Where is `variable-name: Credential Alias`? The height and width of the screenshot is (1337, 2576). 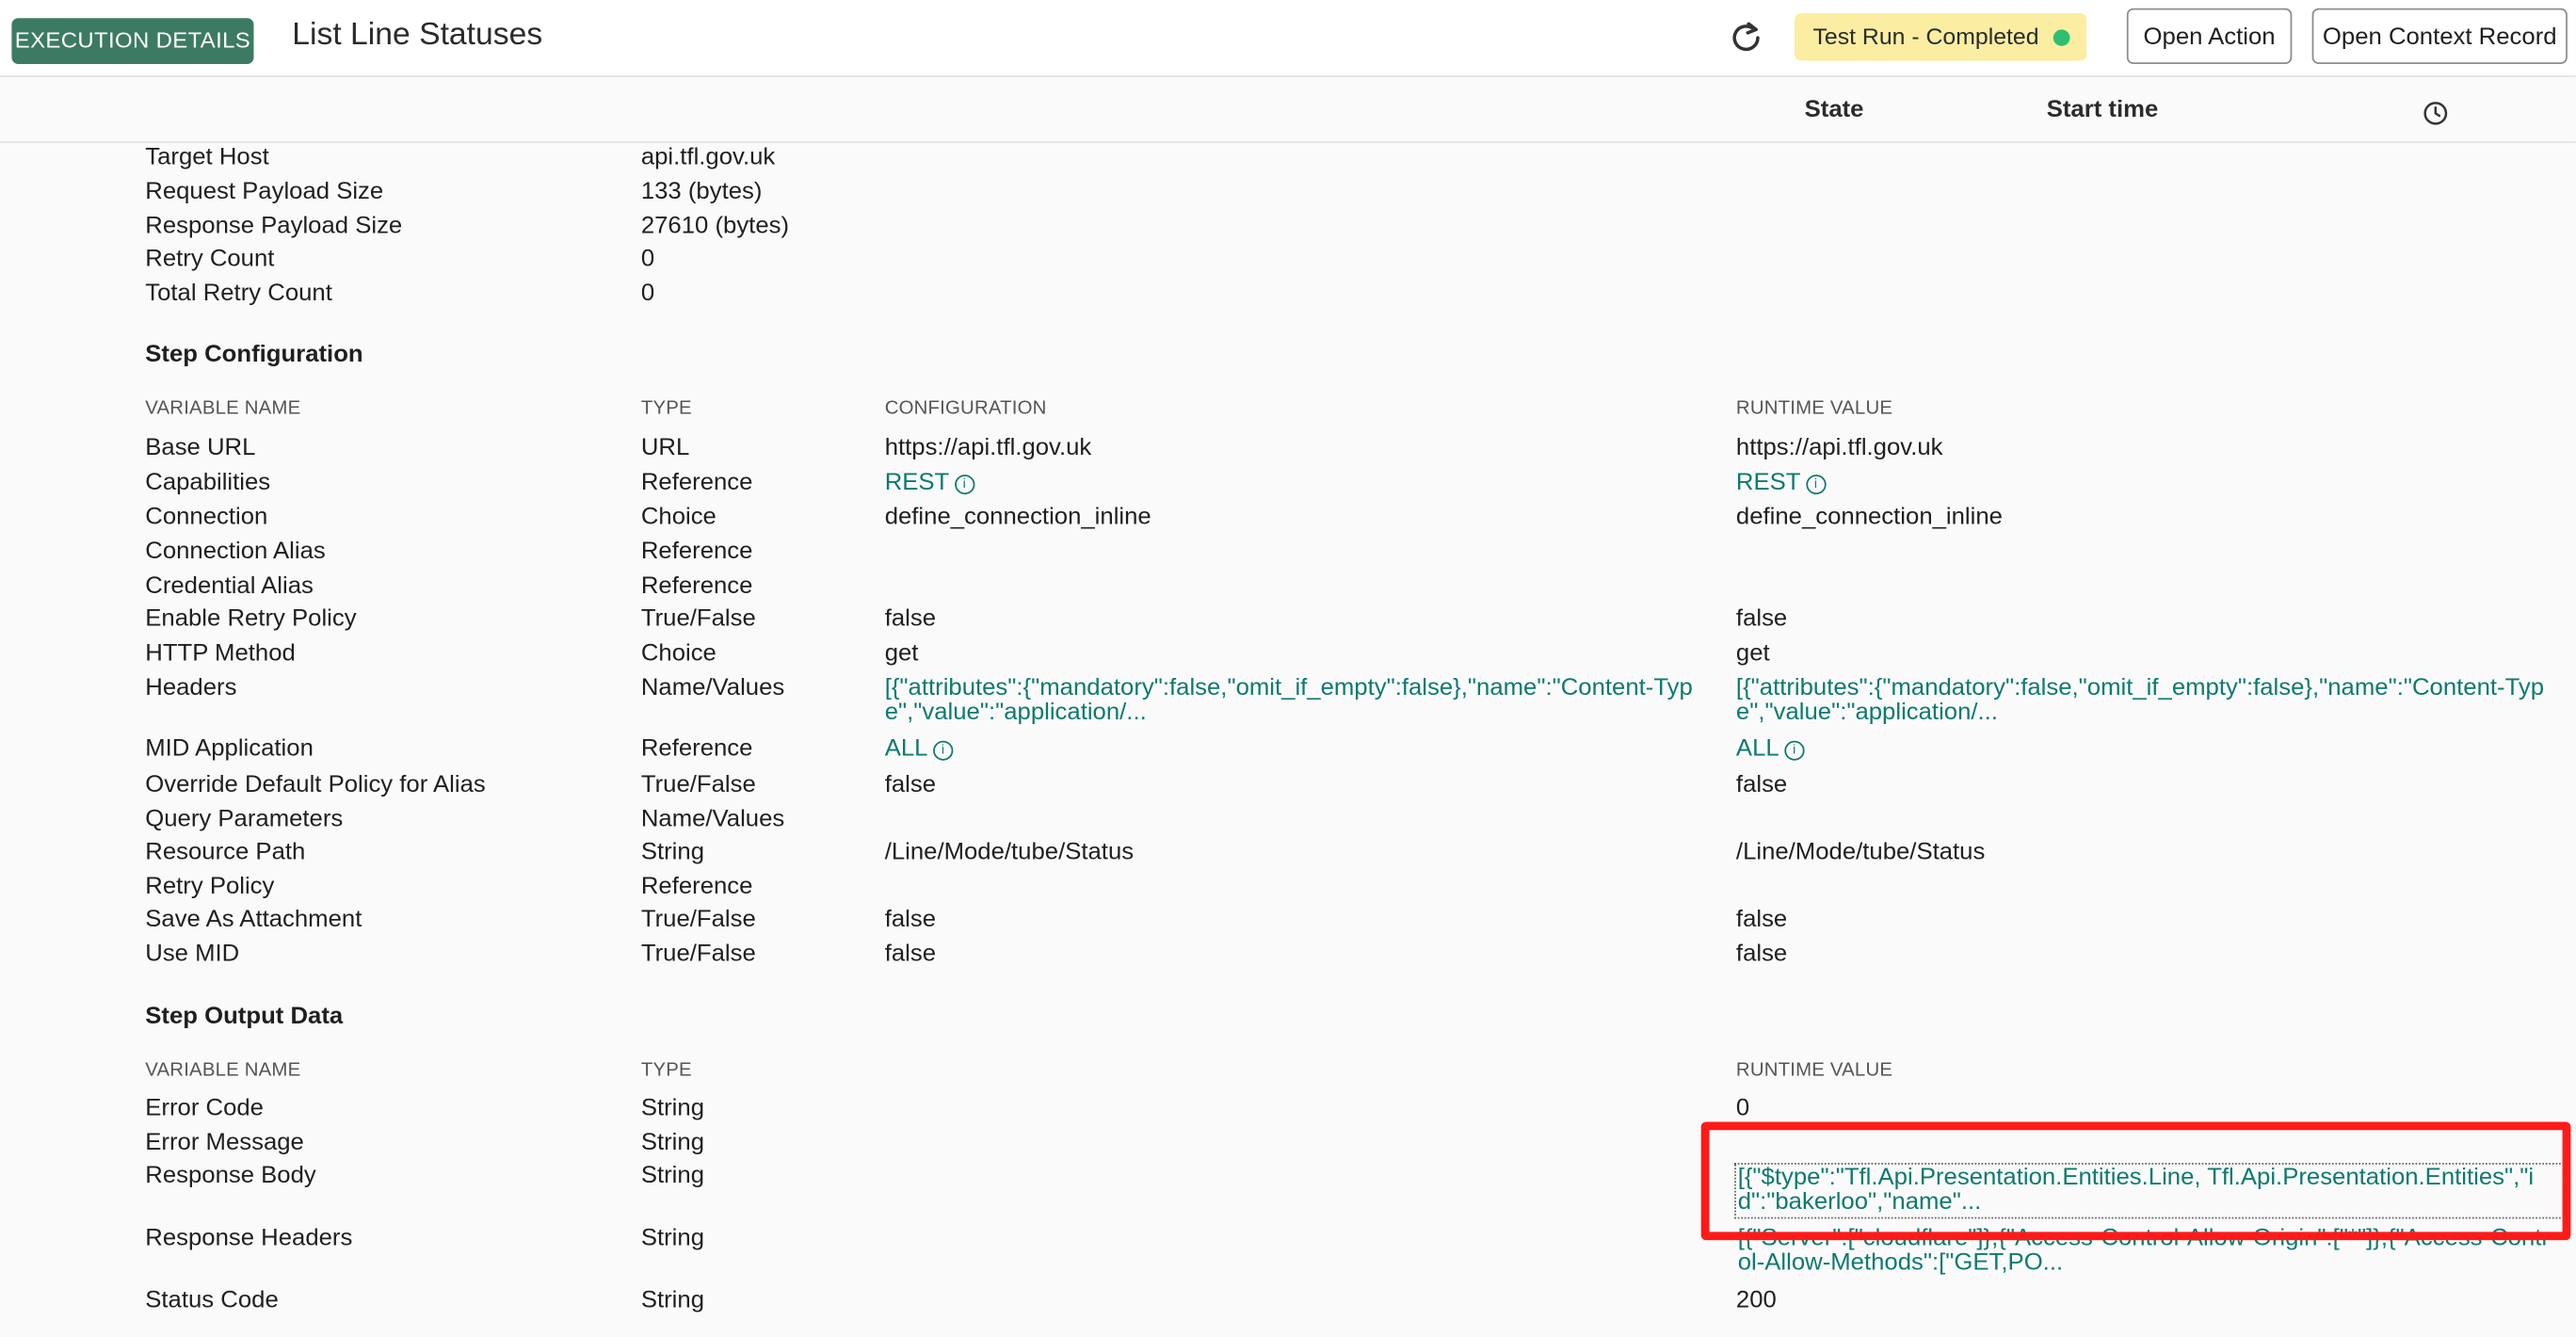 variable-name: Credential Alias is located at coordinates (229, 586).